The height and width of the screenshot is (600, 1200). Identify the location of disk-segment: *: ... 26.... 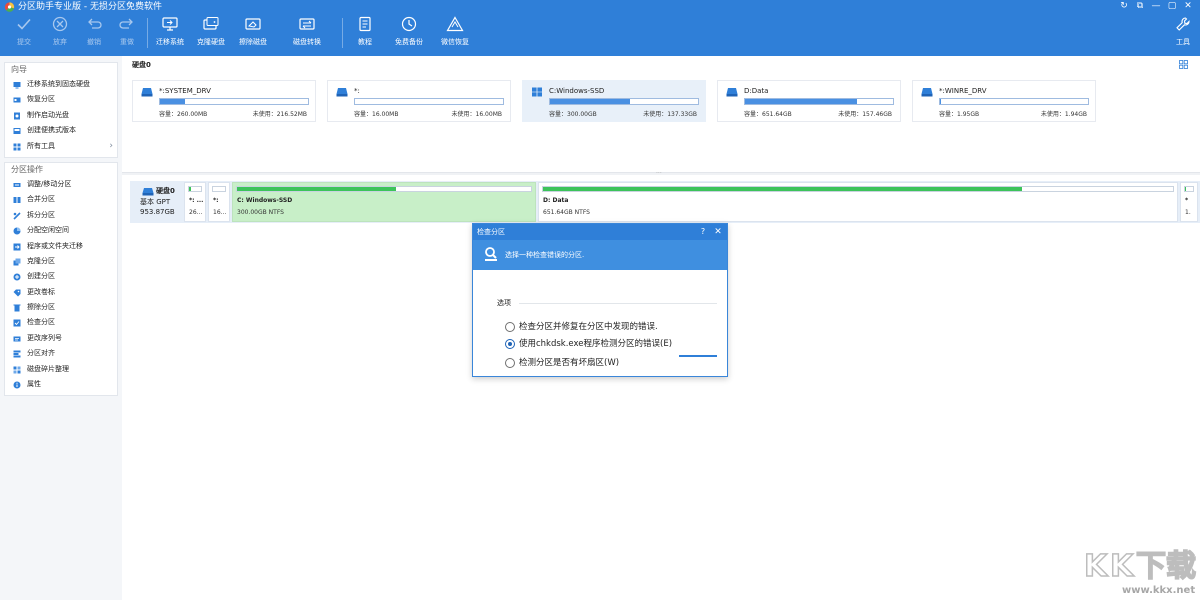
(195, 202).